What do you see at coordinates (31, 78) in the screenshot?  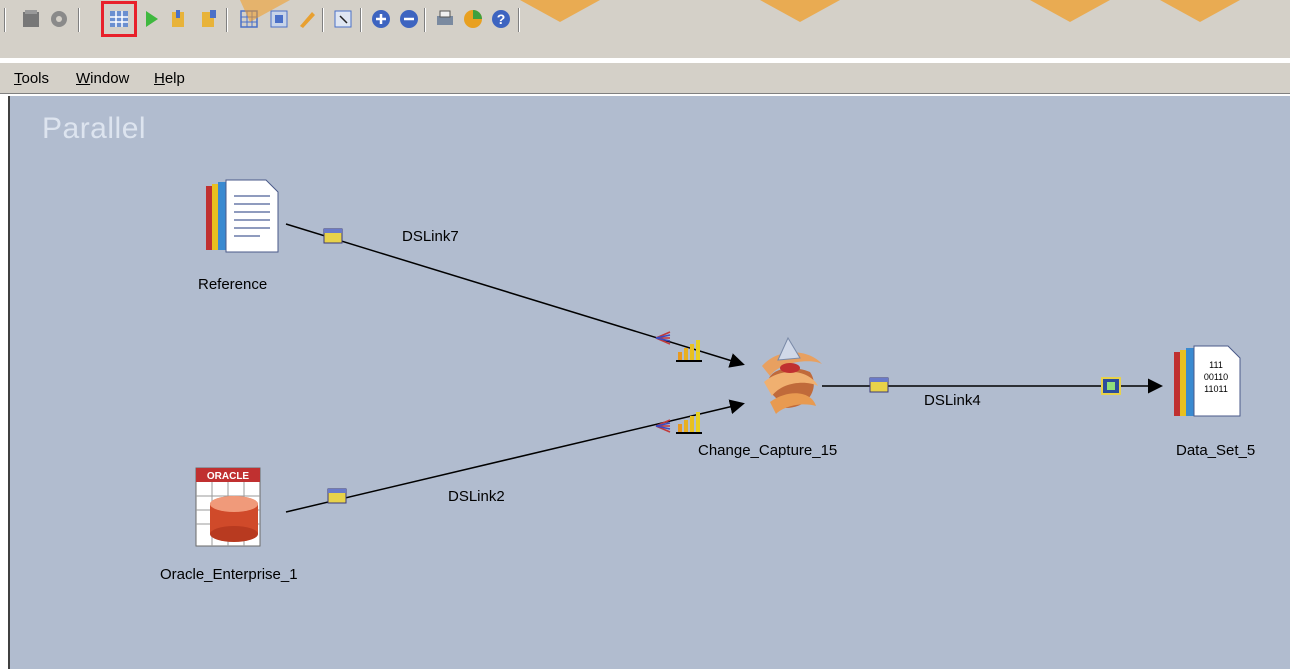 I see `menu-tools: Tools` at bounding box center [31, 78].